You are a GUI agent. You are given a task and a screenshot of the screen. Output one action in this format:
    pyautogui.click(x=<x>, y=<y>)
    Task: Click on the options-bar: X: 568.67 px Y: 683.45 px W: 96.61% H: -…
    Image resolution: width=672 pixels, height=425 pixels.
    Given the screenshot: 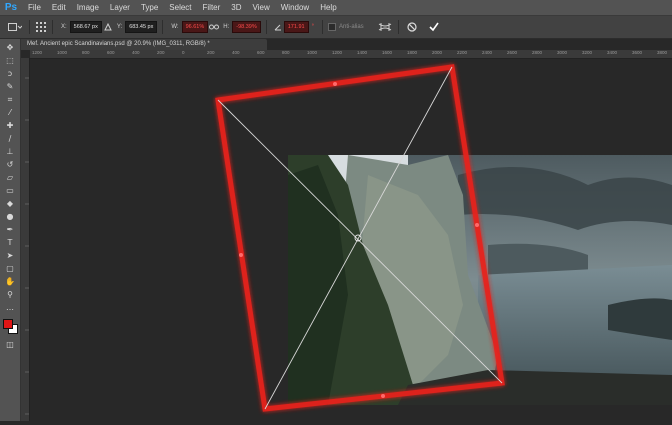 What is the action you would take?
    pyautogui.click(x=336, y=27)
    